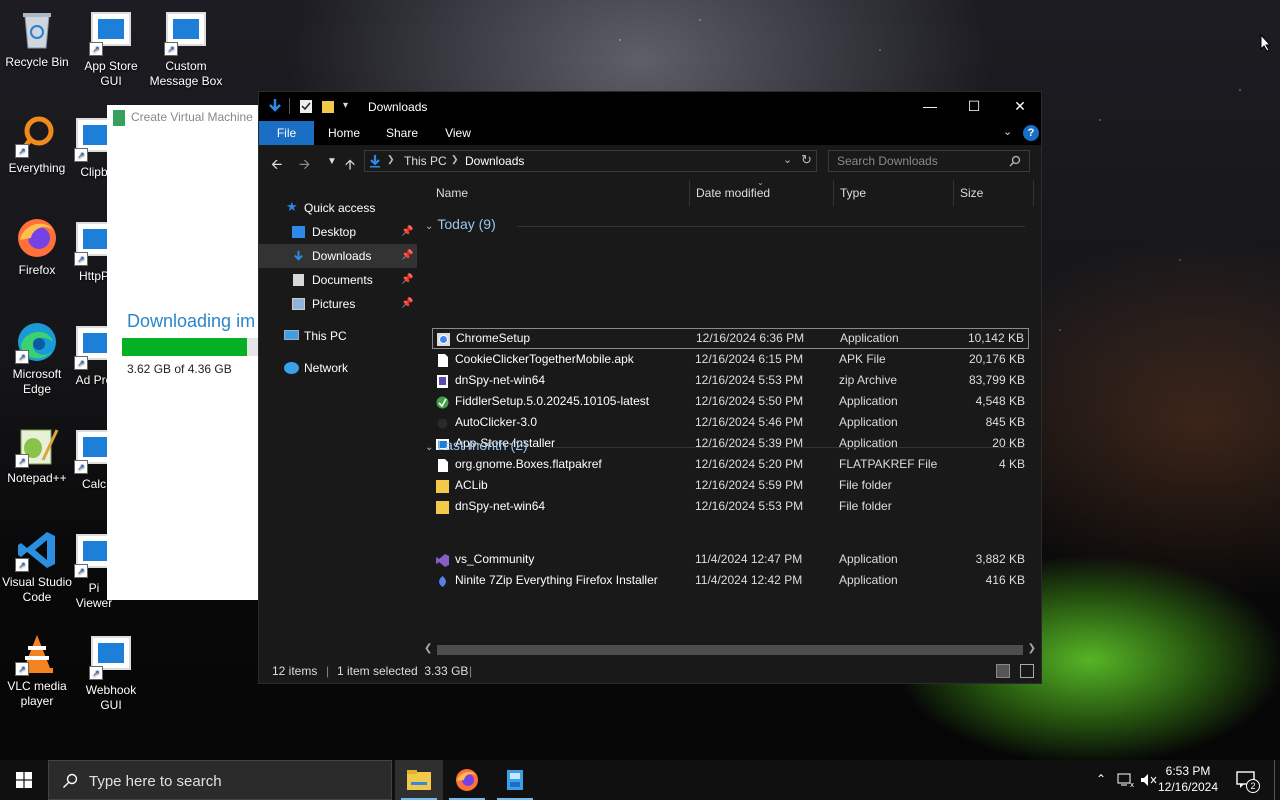 Image resolution: width=1280 pixels, height=800 pixels. I want to click on explorer-titlebar: ▾ Downloads — ☐ ✕, so click(650, 106).